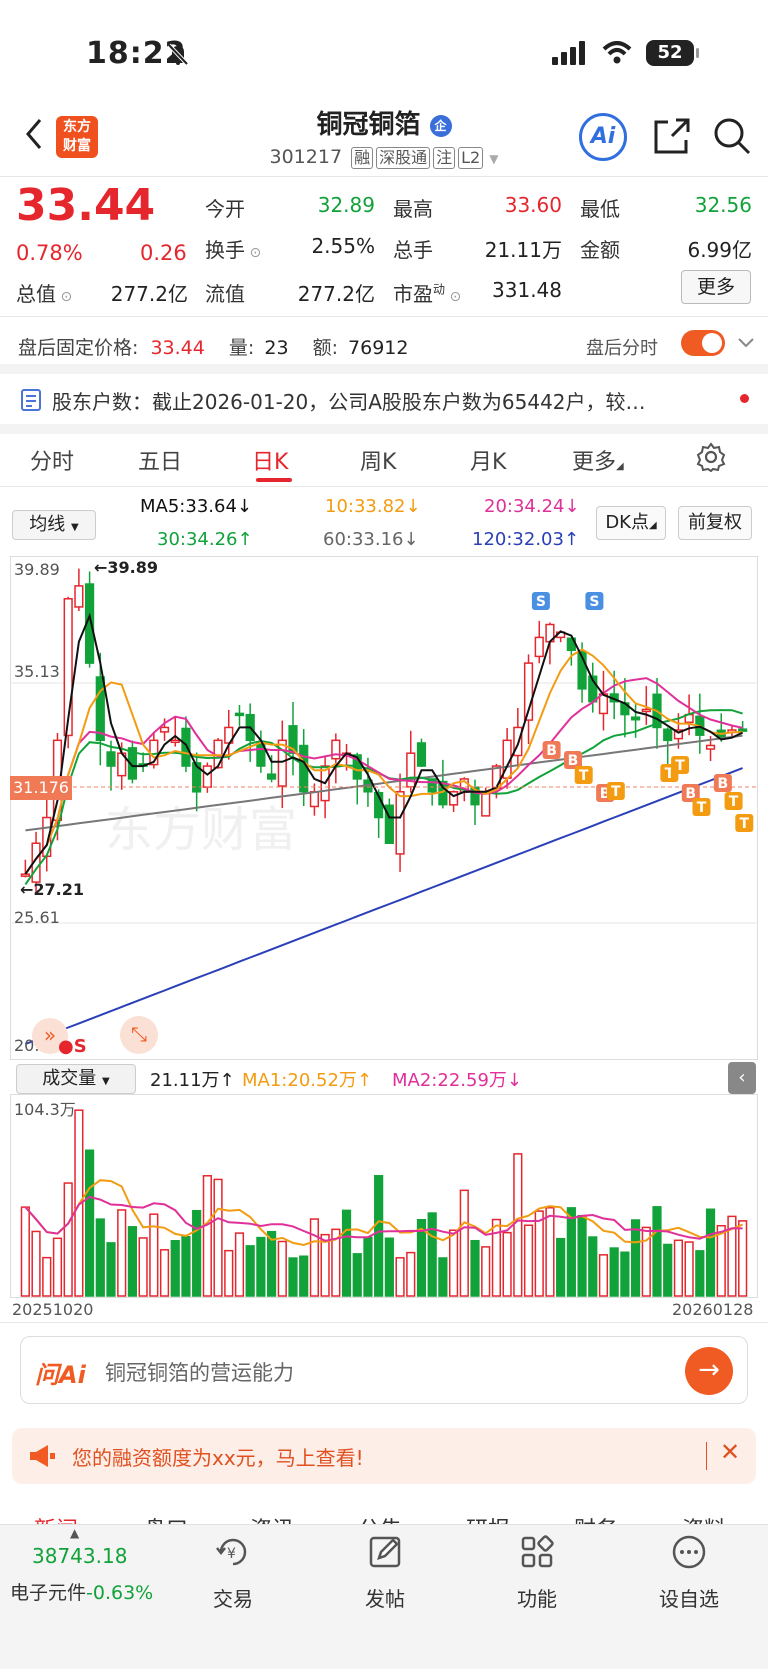 This screenshot has height=1669, width=768. Describe the element at coordinates (385, 1572) in the screenshot. I see `nav-post: 发帖` at that location.